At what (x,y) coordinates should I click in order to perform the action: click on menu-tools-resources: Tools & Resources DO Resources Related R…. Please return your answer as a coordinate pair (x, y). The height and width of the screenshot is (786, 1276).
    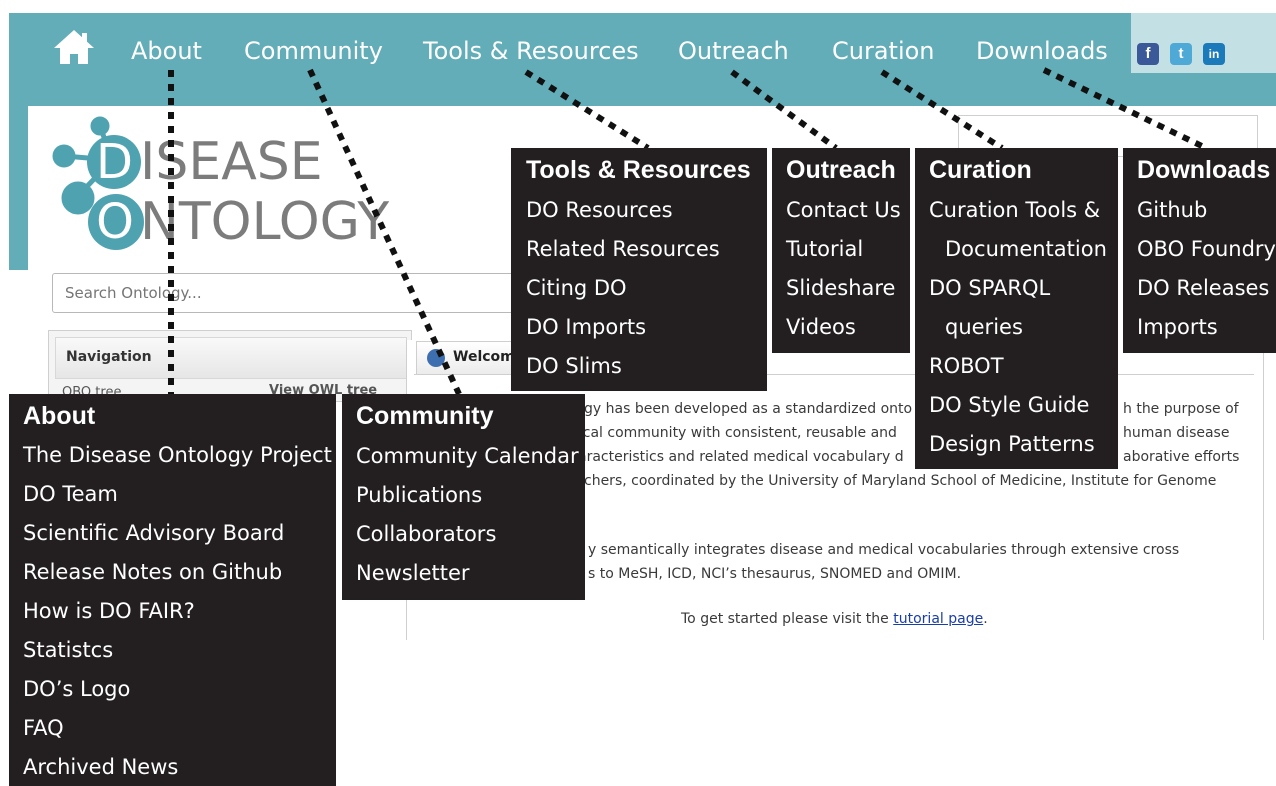
    Looking at the image, I should click on (639, 269).